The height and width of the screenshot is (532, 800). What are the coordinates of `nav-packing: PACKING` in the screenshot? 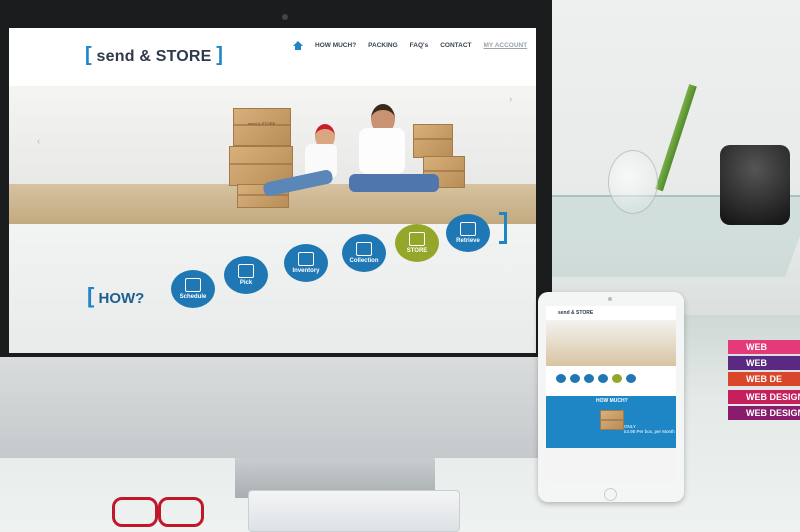 It's located at (383, 45).